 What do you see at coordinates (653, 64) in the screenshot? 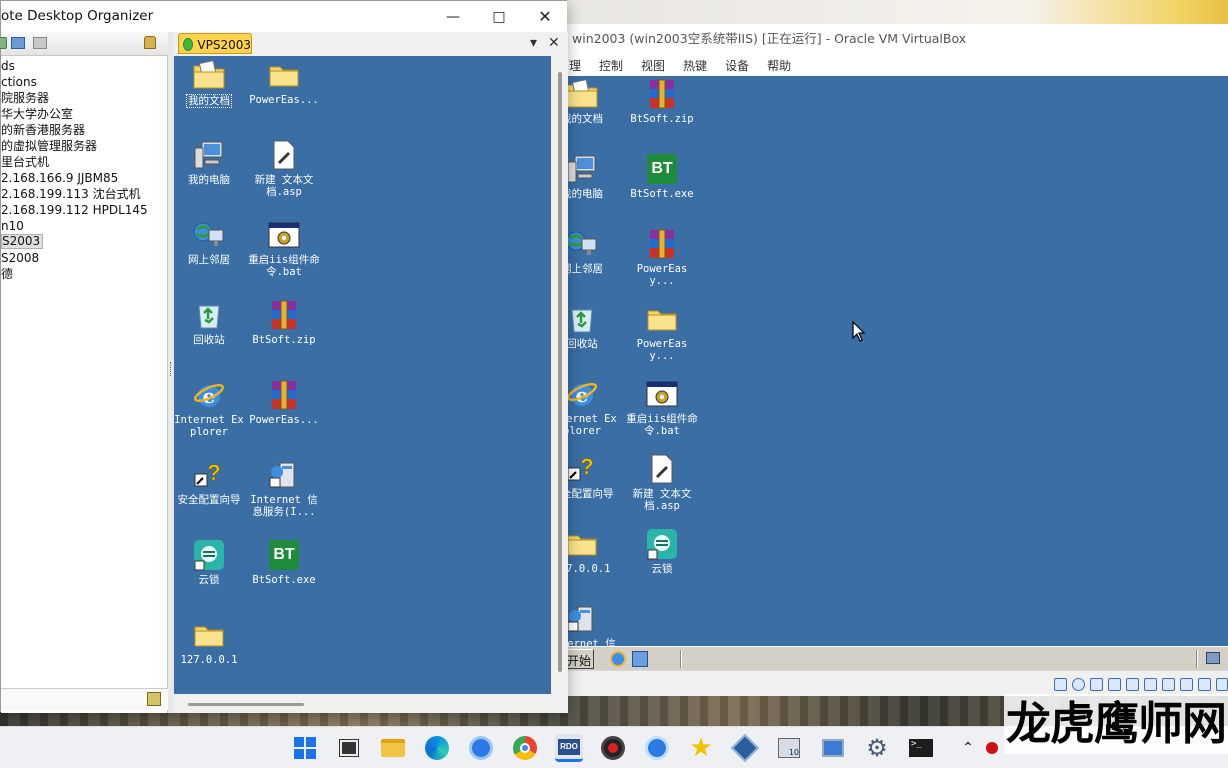
I see `menu-item-view: 视图` at bounding box center [653, 64].